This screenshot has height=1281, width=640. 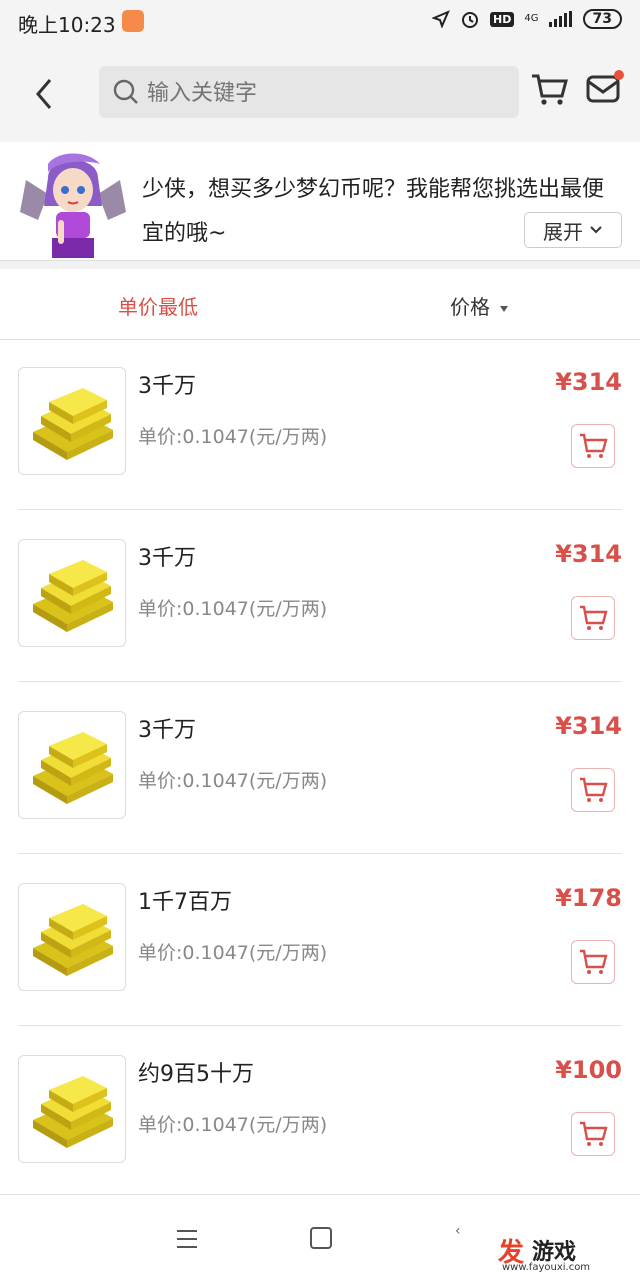 What do you see at coordinates (320, 22) in the screenshot?
I see `status-bar: 晚上10:23 HD 4G 73` at bounding box center [320, 22].